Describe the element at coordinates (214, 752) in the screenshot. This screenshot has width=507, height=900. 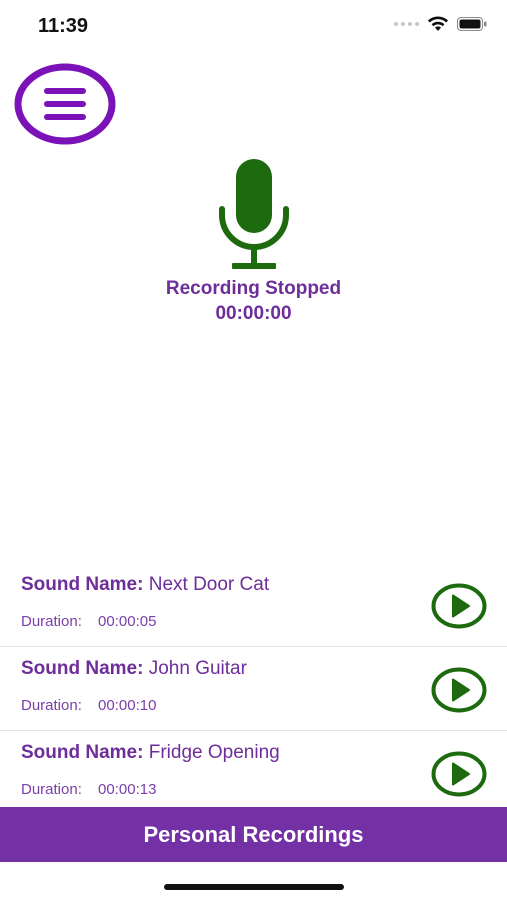
I see `sound-name-value: Fridge Opening` at that location.